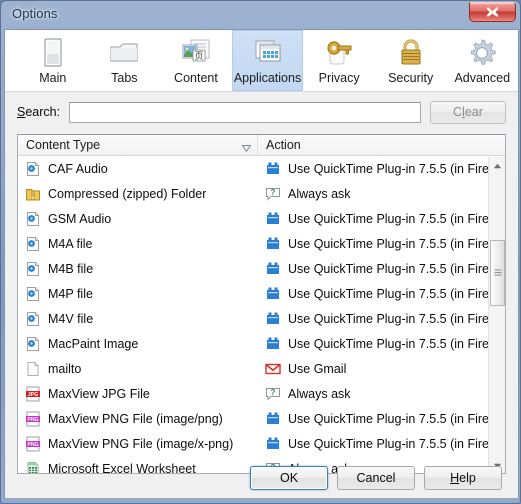 The height and width of the screenshot is (504, 521). I want to click on tab-tabs: Tabs, so click(125, 60).